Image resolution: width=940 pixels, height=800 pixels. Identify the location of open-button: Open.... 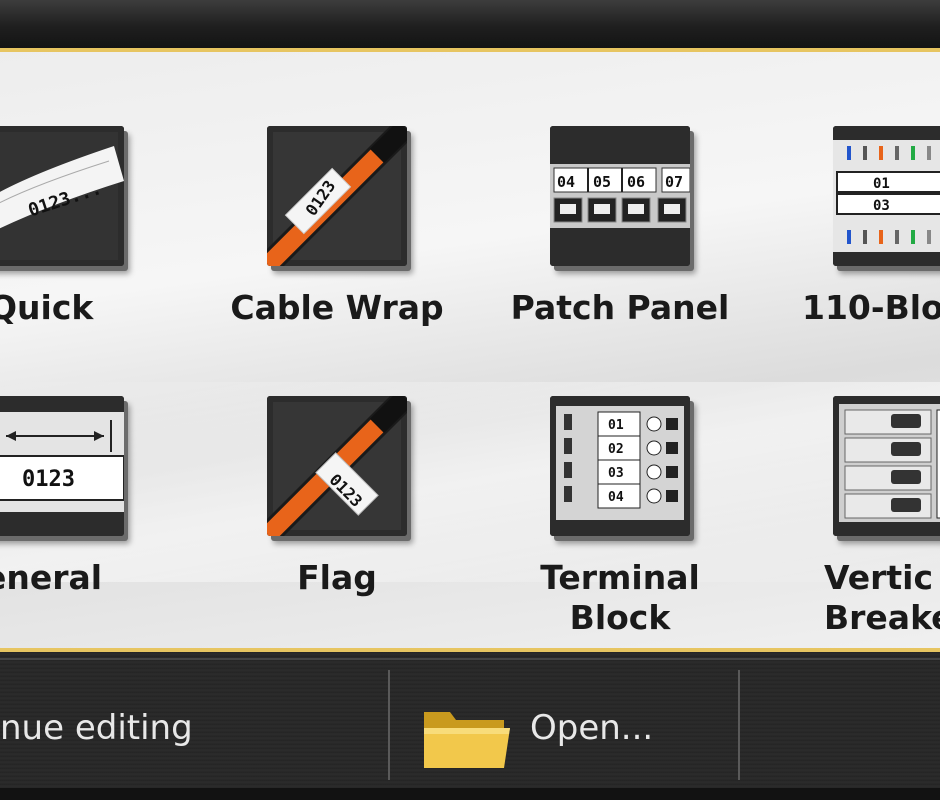
(591, 728).